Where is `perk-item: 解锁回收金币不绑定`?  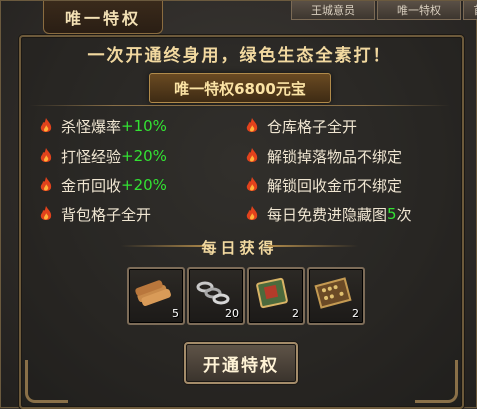
perk-item: 解锁回收金币不绑定 is located at coordinates (323, 185).